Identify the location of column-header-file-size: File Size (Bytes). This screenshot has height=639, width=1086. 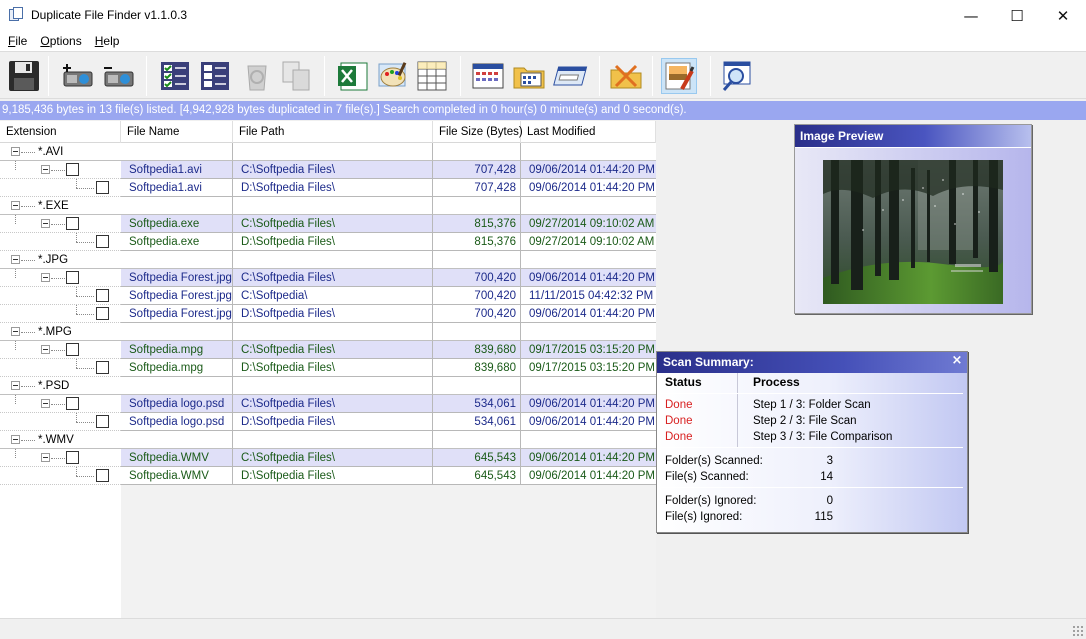
(478, 132).